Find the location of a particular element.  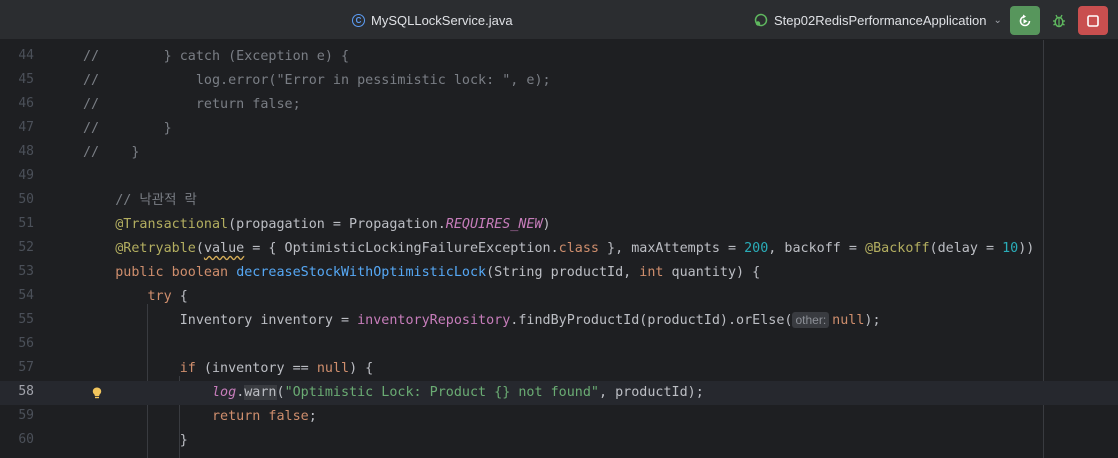

code-line: 56 is located at coordinates (559, 345).